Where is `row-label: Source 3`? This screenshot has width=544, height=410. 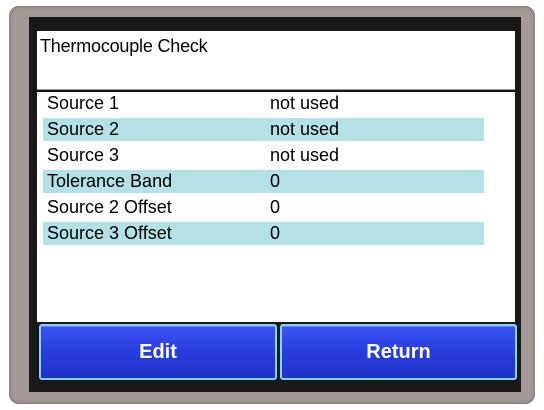 row-label: Source 3 is located at coordinates (83, 155).